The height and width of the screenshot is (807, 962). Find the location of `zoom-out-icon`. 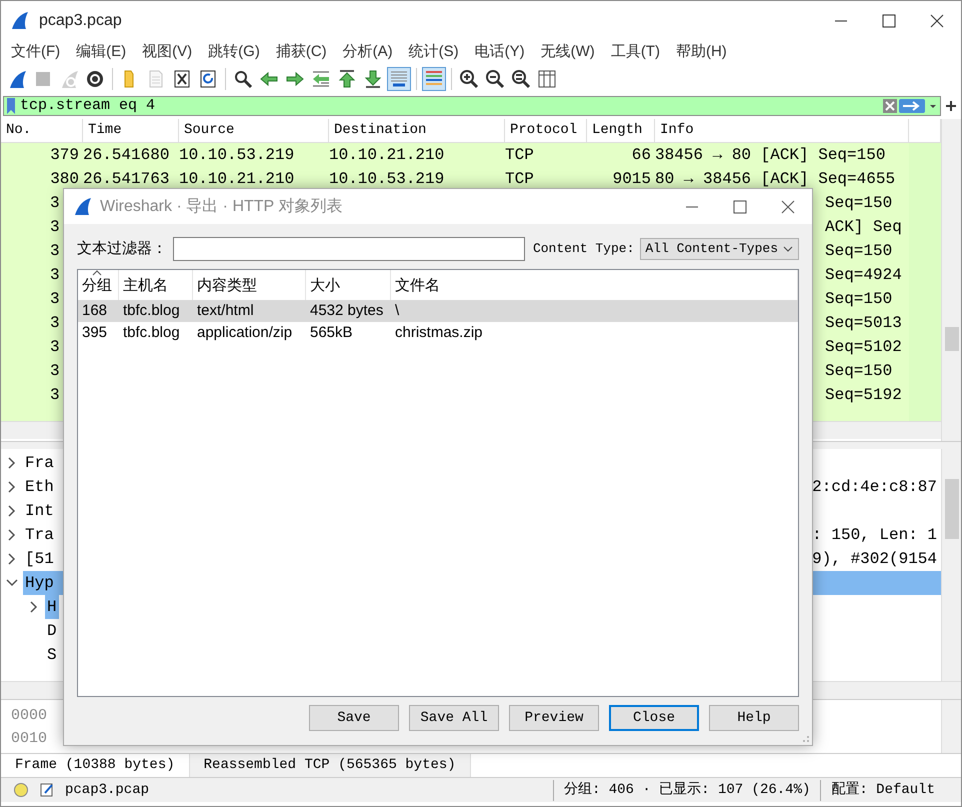

zoom-out-icon is located at coordinates (495, 79).